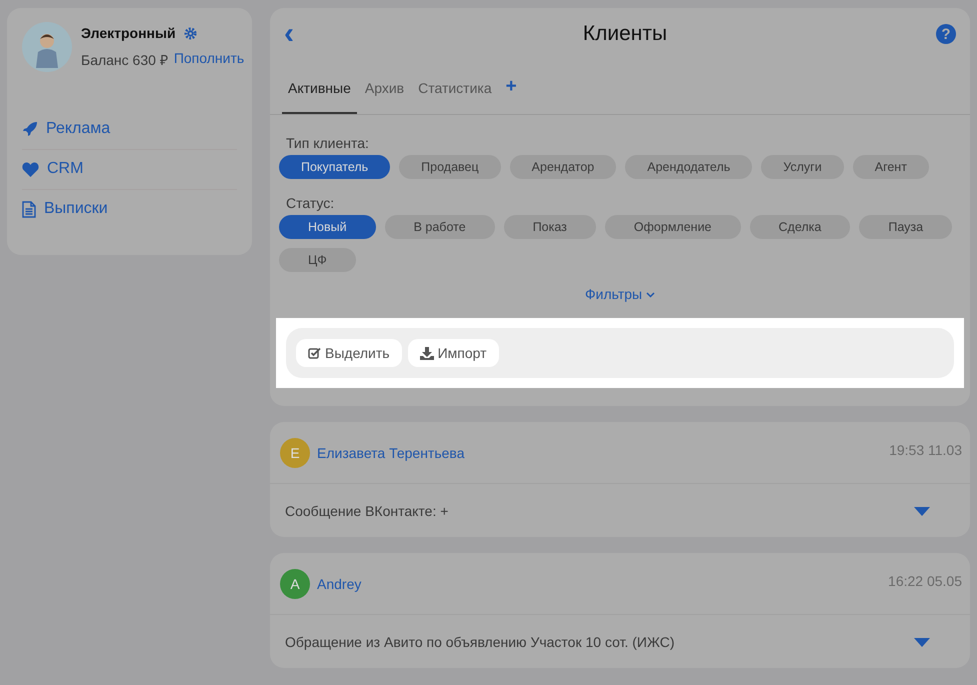  Describe the element at coordinates (349, 353) in the screenshot. I see `toolbar-button: Выделить` at that location.